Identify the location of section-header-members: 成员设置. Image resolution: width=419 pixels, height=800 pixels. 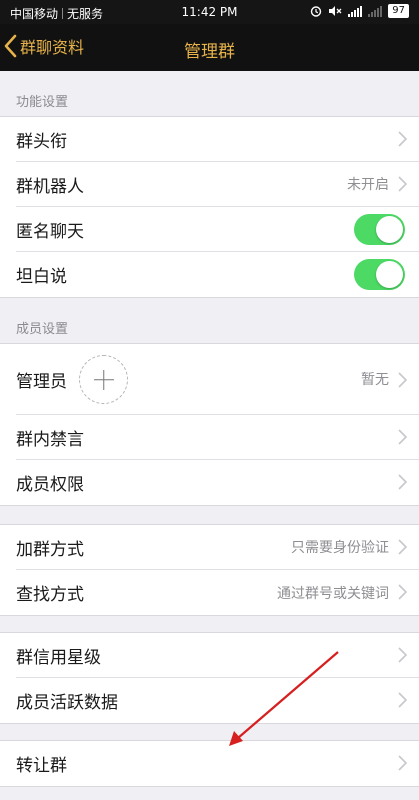
(42, 329).